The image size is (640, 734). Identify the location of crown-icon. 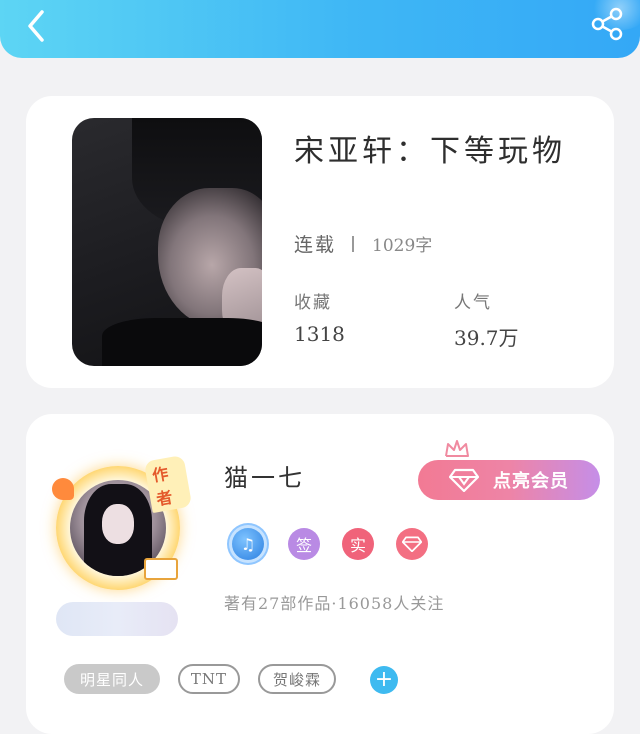
(457, 448).